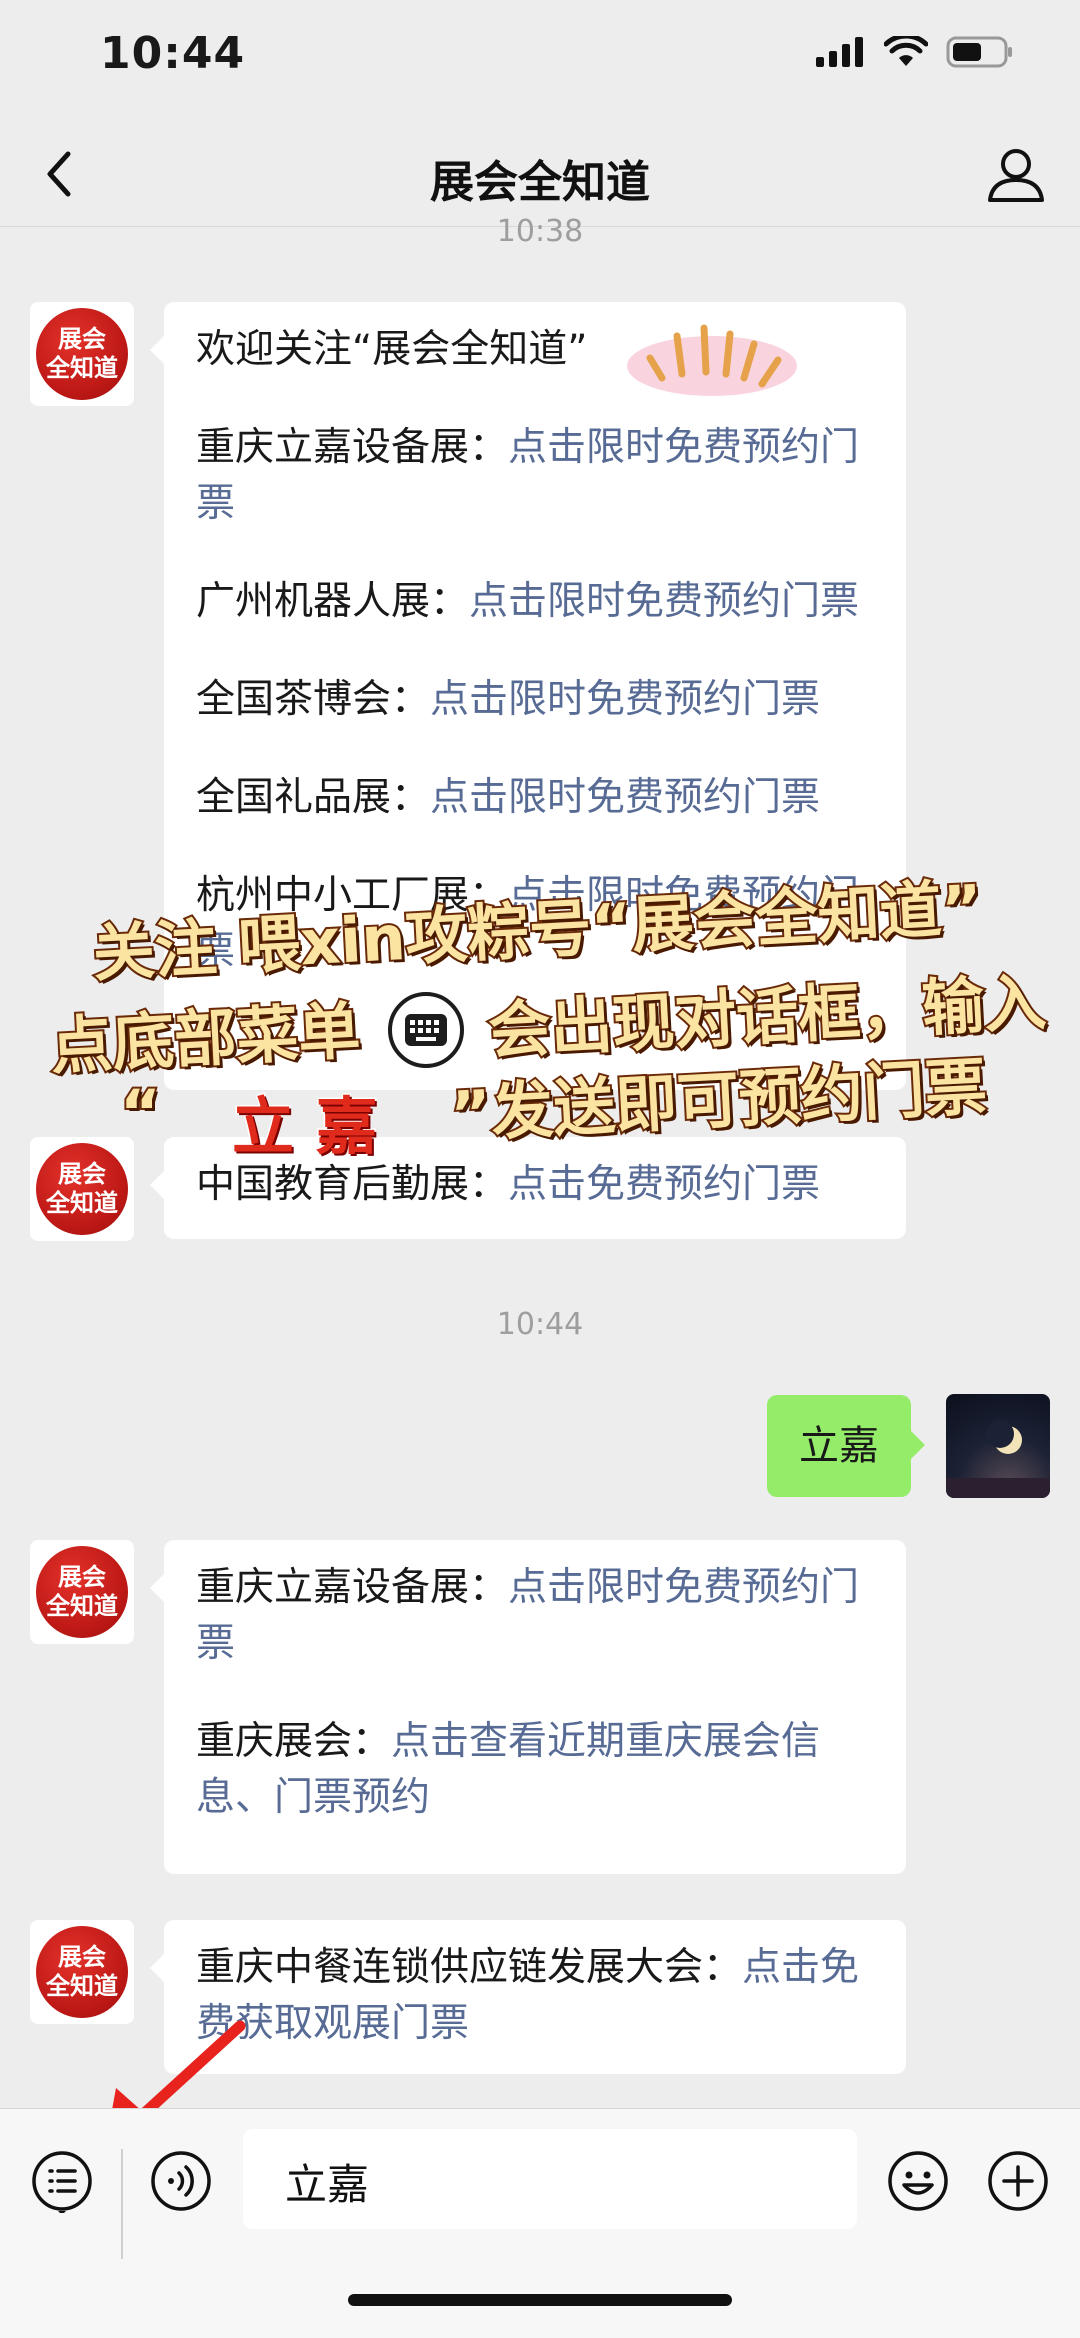 The width and height of the screenshot is (1080, 2338). Describe the element at coordinates (839, 52) in the screenshot. I see `cellular-signal-icon` at that location.